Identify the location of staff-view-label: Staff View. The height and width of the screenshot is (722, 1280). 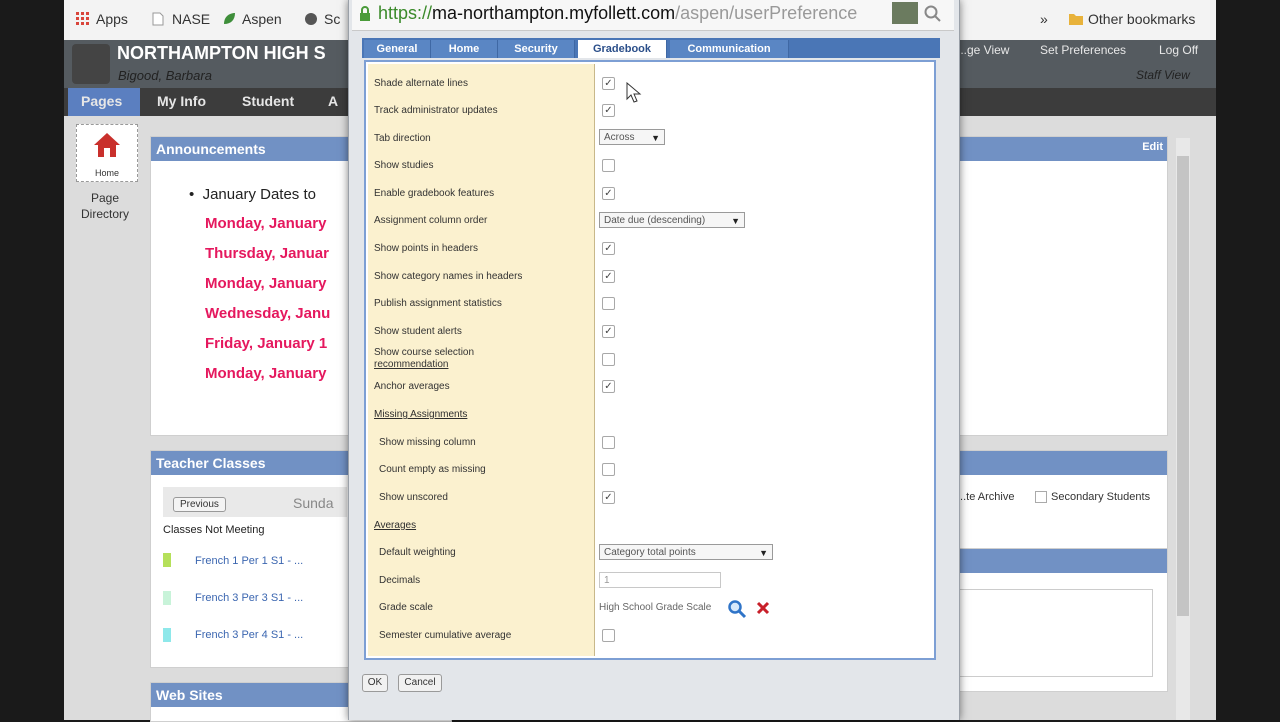
(1163, 75).